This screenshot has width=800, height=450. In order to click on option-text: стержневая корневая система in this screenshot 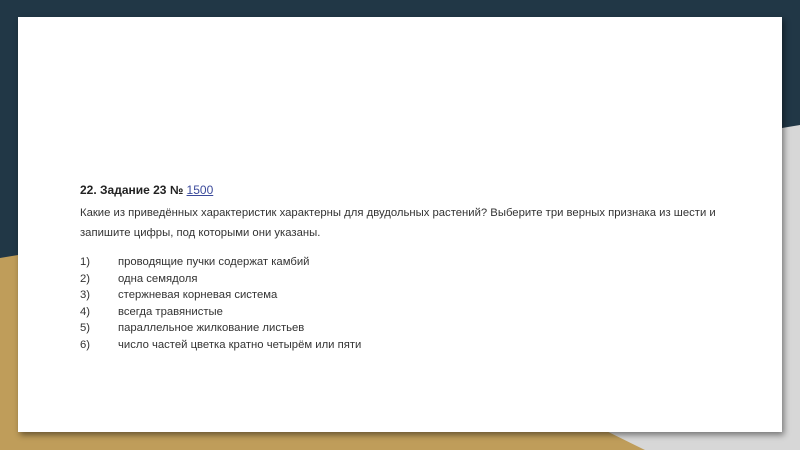, I will do `click(198, 295)`.